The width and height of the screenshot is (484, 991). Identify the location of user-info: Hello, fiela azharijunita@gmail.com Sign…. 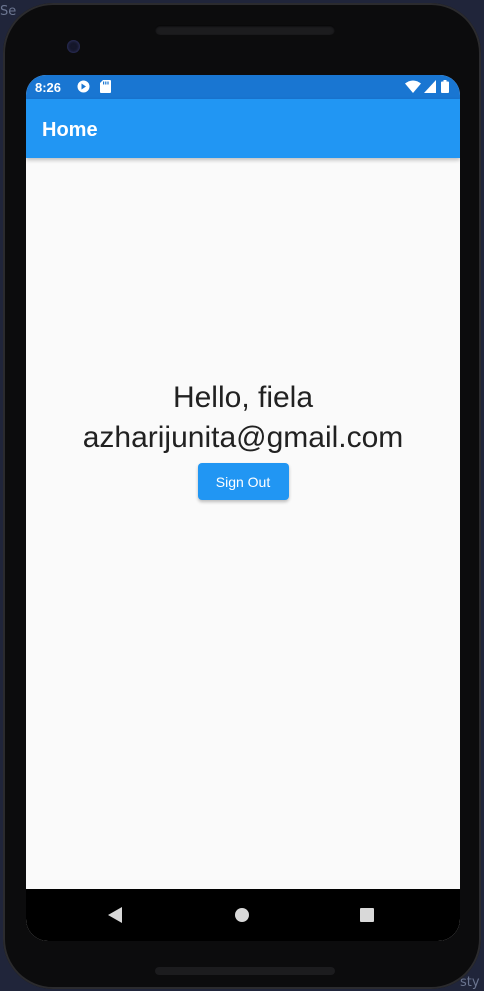
(243, 439).